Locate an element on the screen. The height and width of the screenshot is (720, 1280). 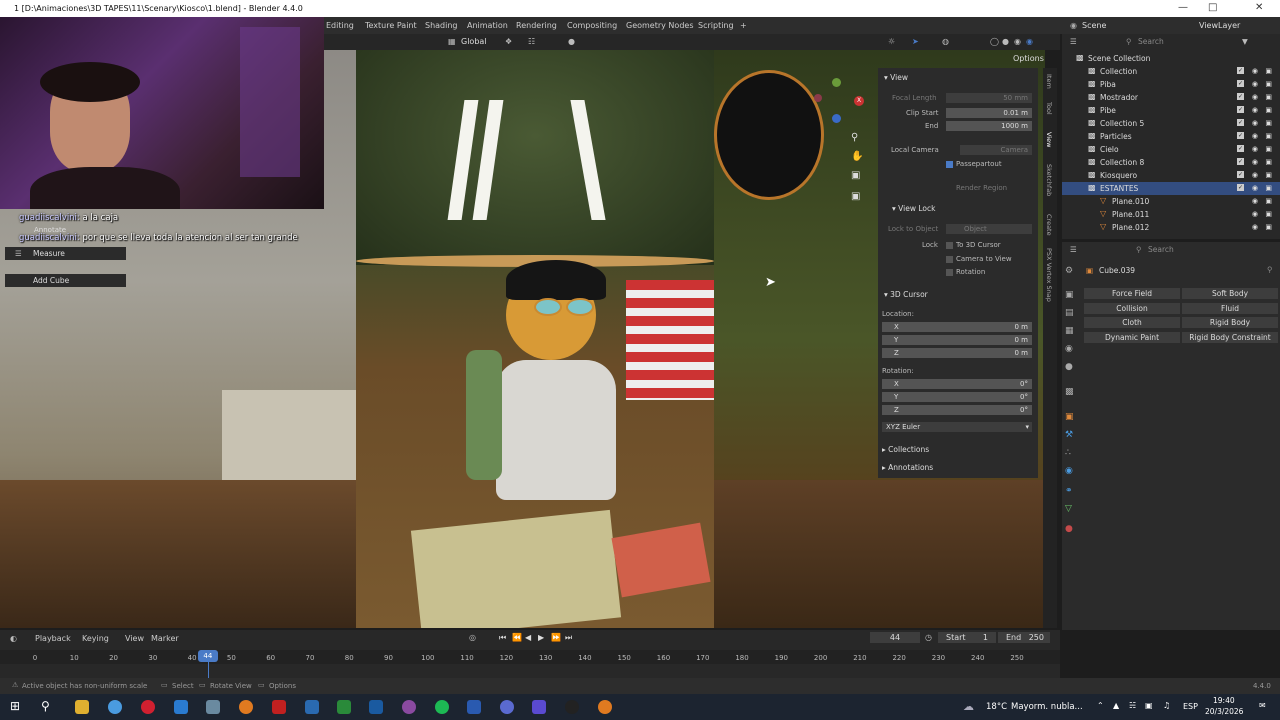
tab-tool: Tool is located at coordinates (1049, 108).